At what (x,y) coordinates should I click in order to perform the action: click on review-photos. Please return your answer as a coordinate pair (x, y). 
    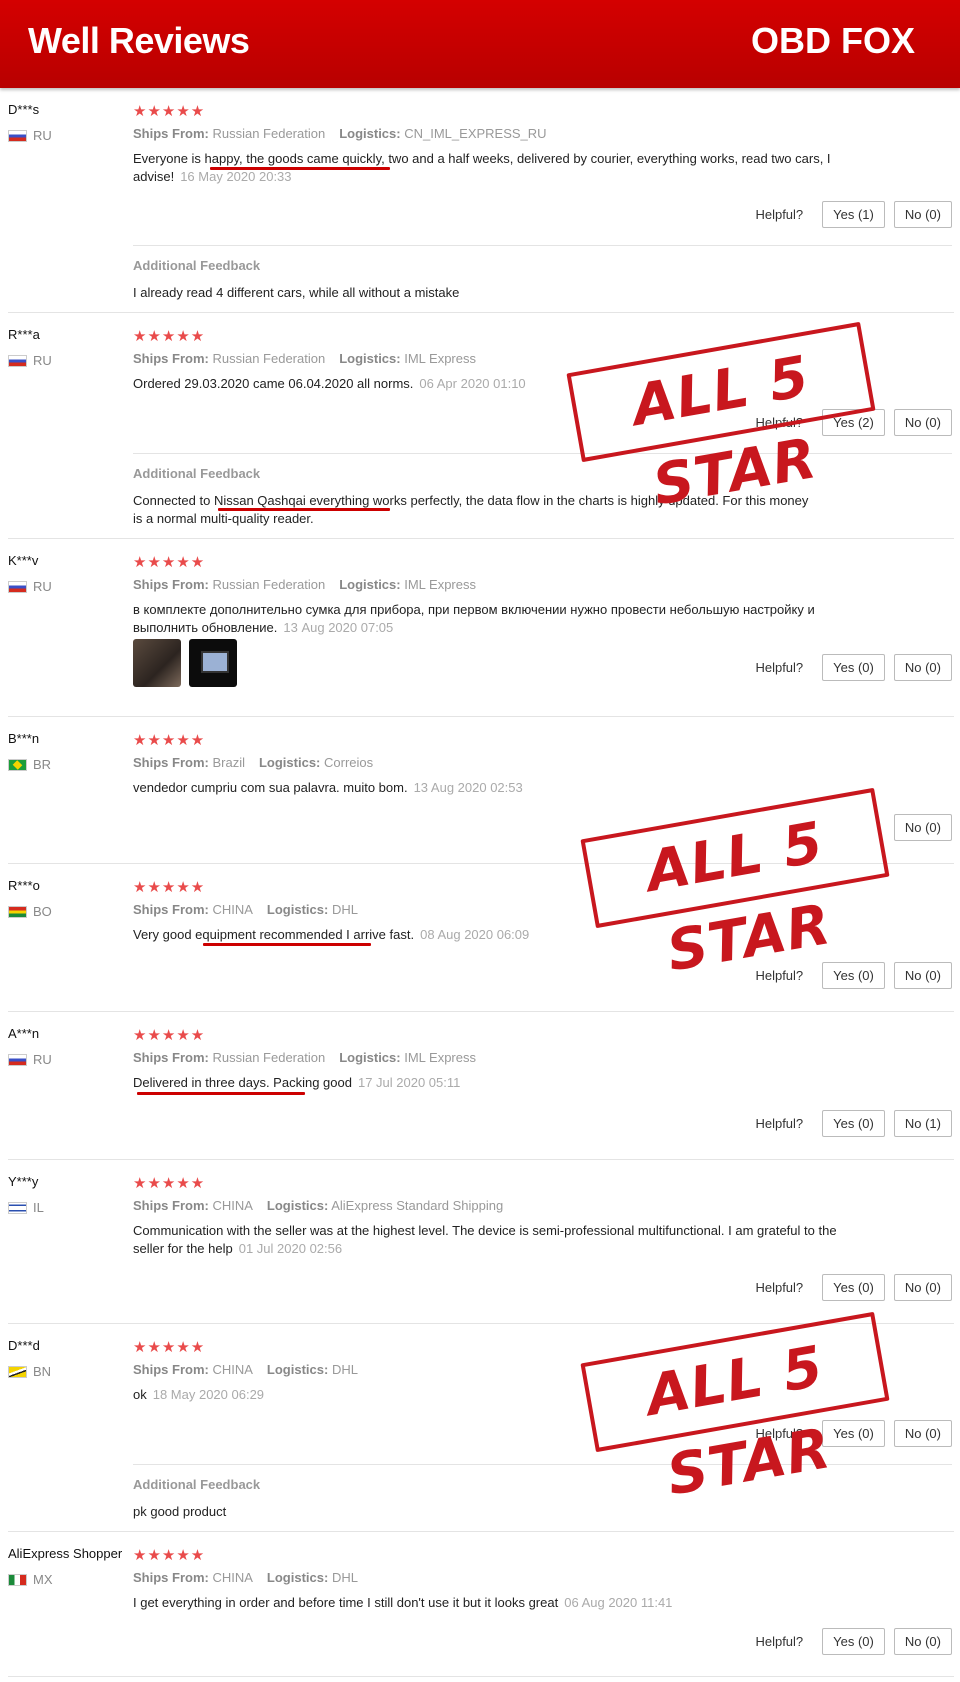
    Looking at the image, I should click on (189, 663).